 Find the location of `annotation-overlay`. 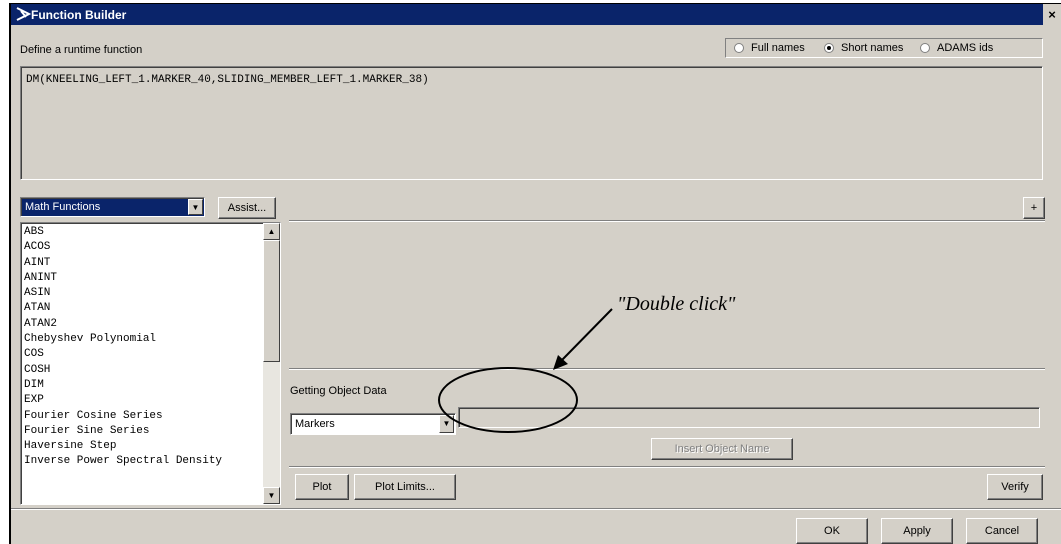

annotation-overlay is located at coordinates (525, 370).